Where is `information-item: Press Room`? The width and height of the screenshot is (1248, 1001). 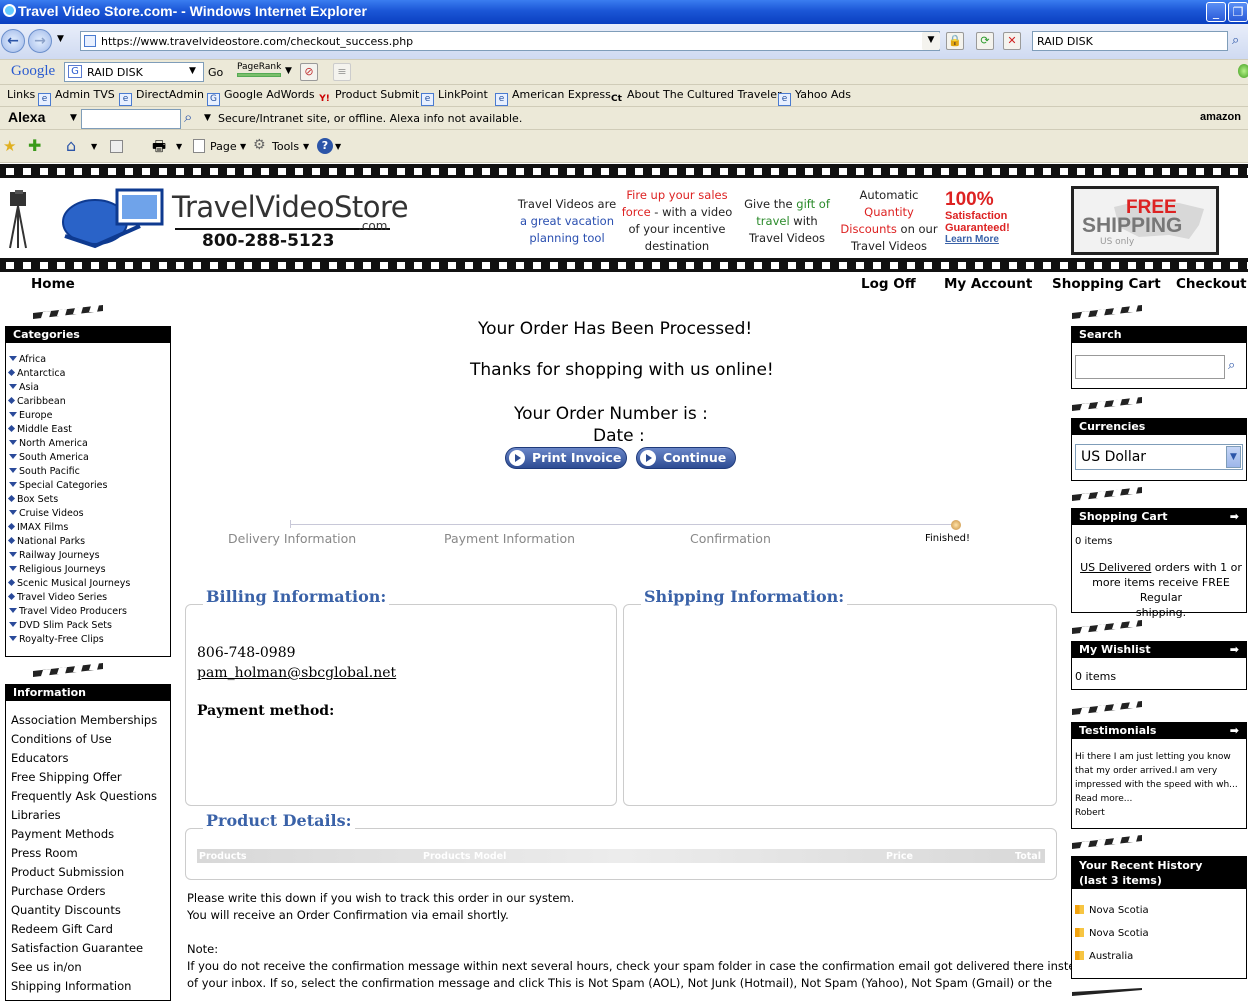
information-item: Press Room is located at coordinates (44, 853).